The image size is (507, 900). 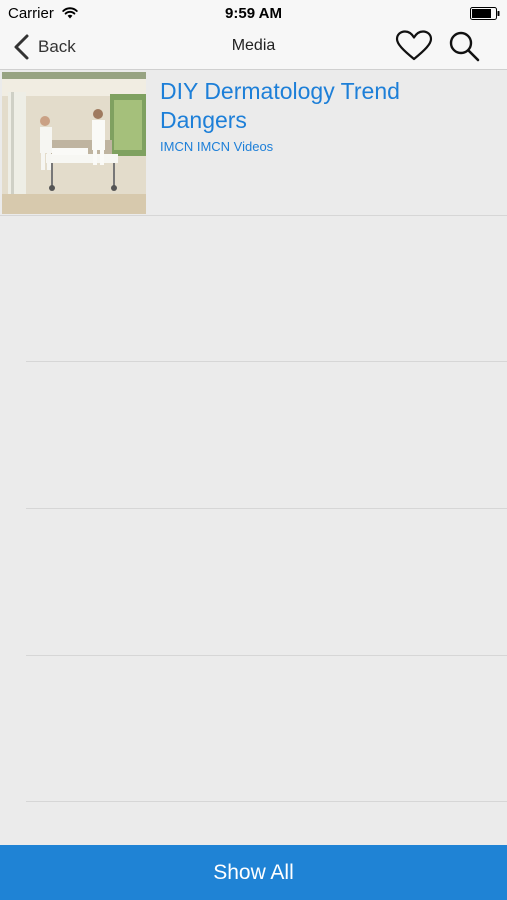 I want to click on show-all-button: Show All, so click(x=253, y=872).